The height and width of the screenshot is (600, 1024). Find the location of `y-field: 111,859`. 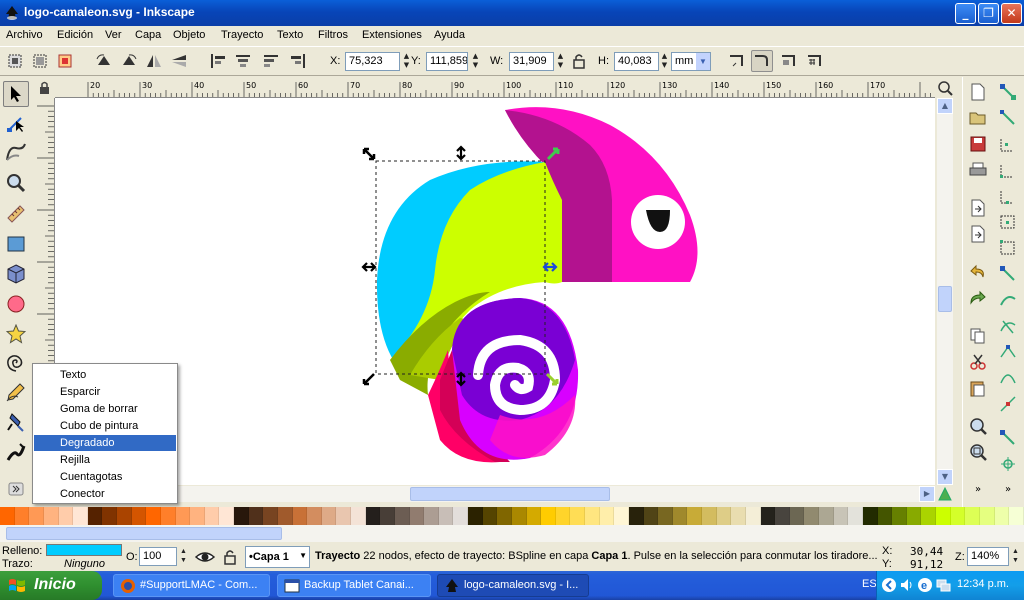

y-field: 111,859 is located at coordinates (447, 61).